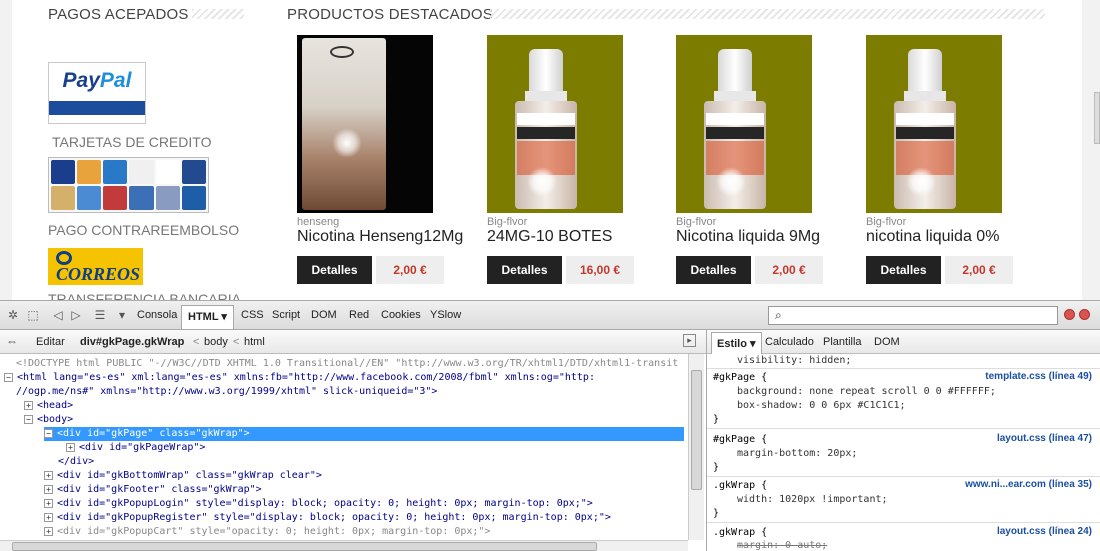  I want to click on breadcrumb-current: div#gkPage.gkWrap, so click(132, 342).